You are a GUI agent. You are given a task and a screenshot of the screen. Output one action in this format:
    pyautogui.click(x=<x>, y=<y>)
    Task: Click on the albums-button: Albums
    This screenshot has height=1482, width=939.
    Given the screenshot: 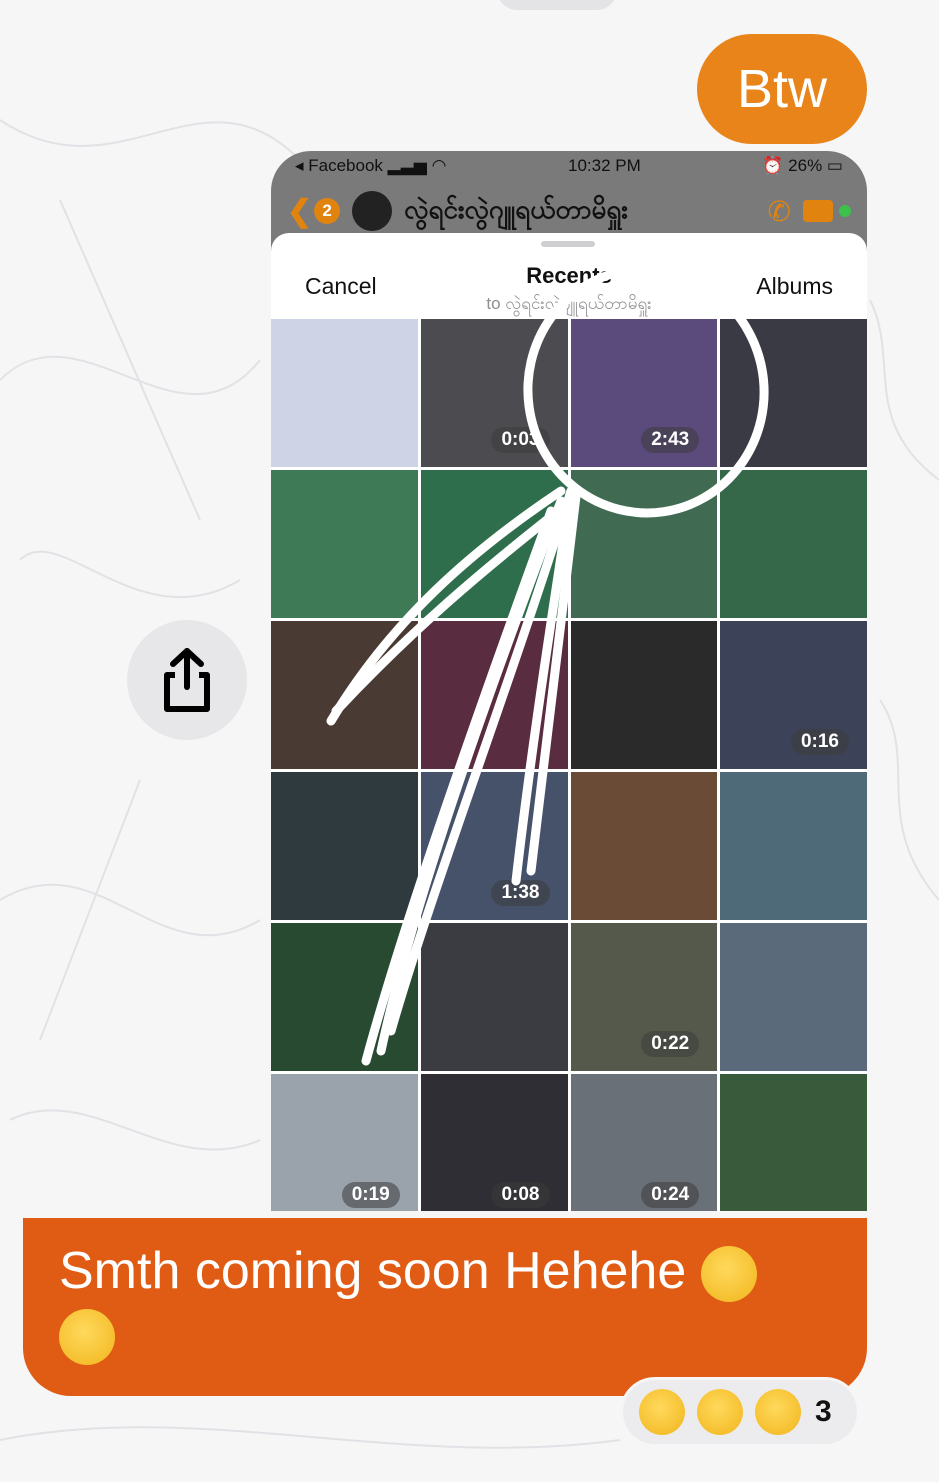 What is the action you would take?
    pyautogui.click(x=794, y=286)
    